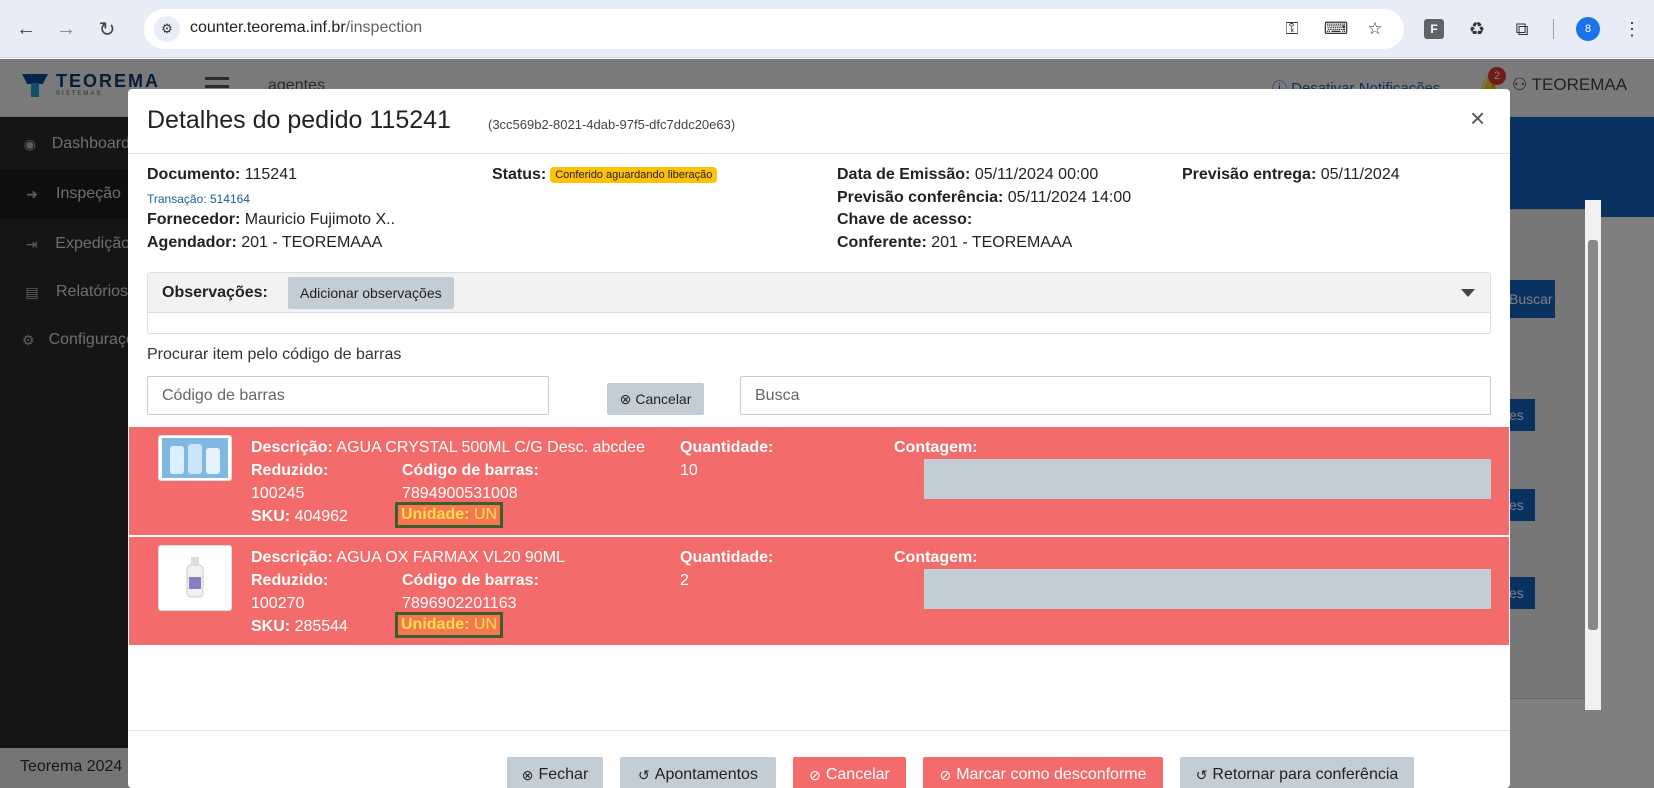  What do you see at coordinates (1477, 118) in the screenshot?
I see `close-icon: ×` at bounding box center [1477, 118].